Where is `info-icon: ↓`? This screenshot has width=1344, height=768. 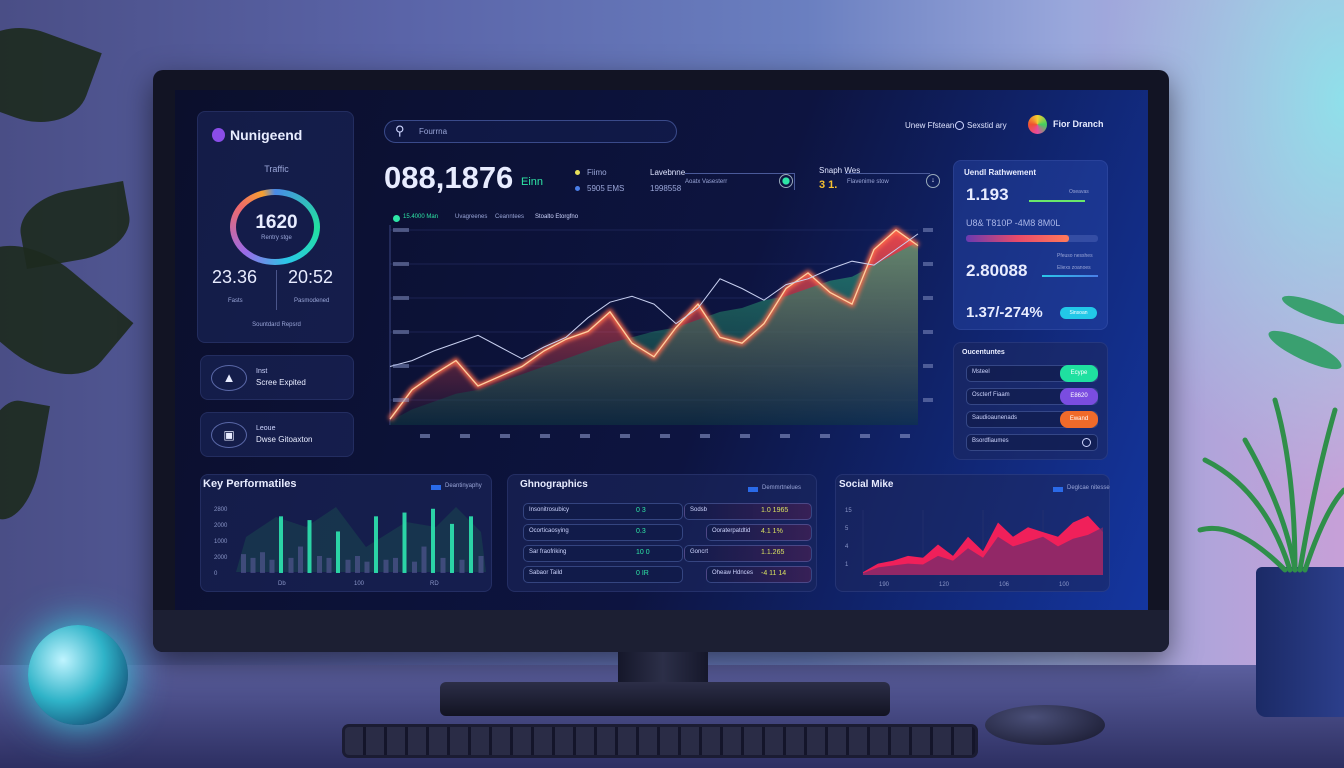 info-icon: ↓ is located at coordinates (933, 181).